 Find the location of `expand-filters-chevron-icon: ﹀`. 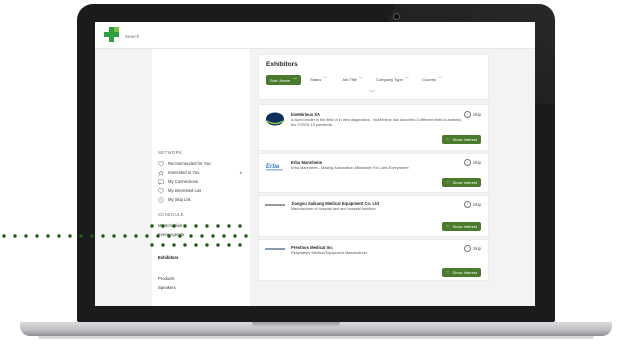

expand-filters-chevron-icon: ﹀ is located at coordinates (372, 92).